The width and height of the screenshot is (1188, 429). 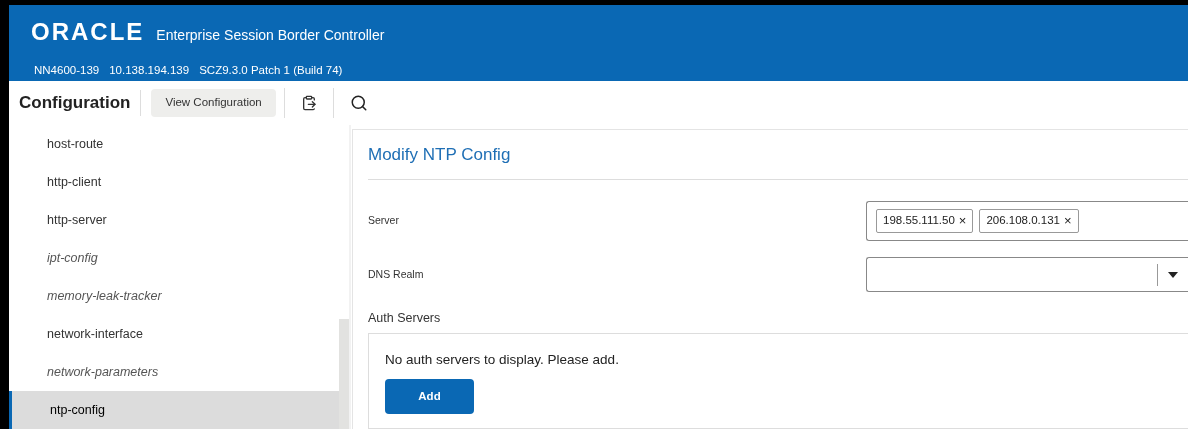 I want to click on sidebar-item: network-parameters, so click(x=174, y=372).